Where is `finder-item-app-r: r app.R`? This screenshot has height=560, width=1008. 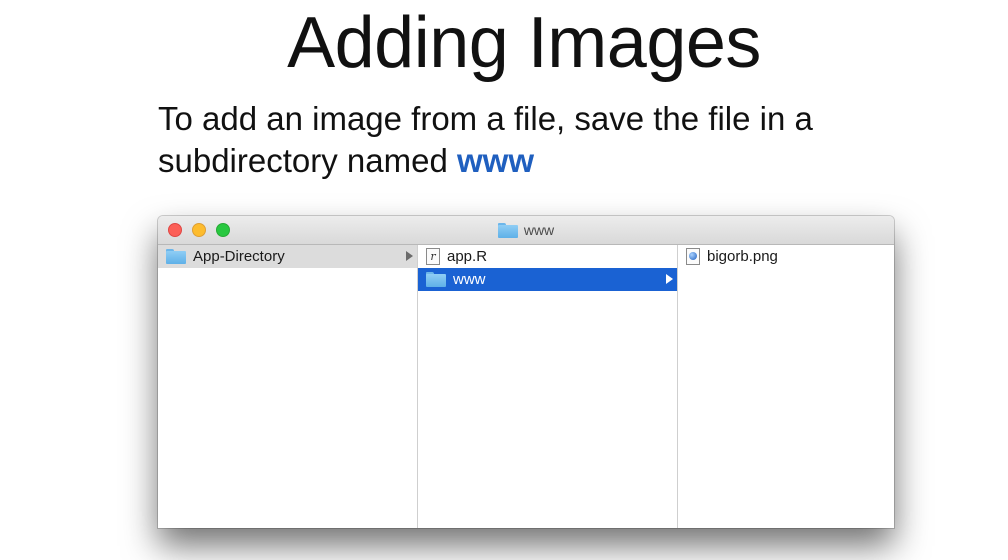 finder-item-app-r: r app.R is located at coordinates (547, 256).